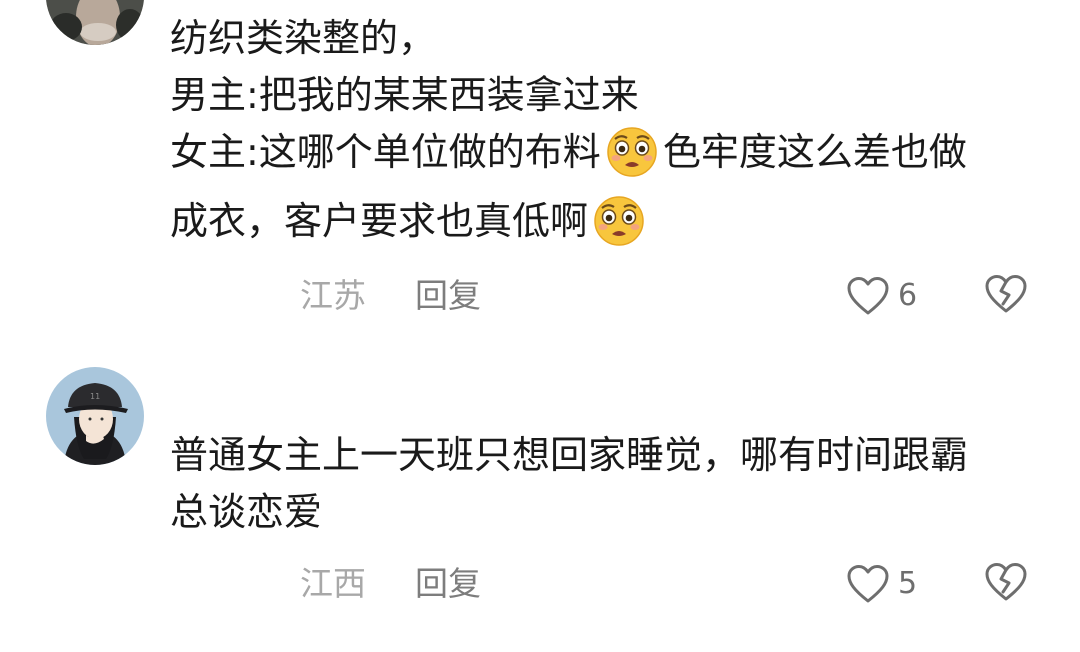 The height and width of the screenshot is (652, 1080). Describe the element at coordinates (404, 95) in the screenshot. I see `comment-line: 男主:把我的某某西装拿过来` at that location.